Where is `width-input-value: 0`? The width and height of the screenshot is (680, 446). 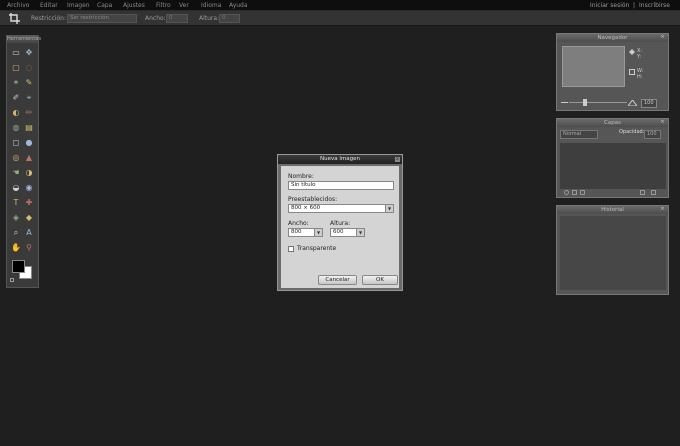
width-input-value: 0 is located at coordinates (171, 18).